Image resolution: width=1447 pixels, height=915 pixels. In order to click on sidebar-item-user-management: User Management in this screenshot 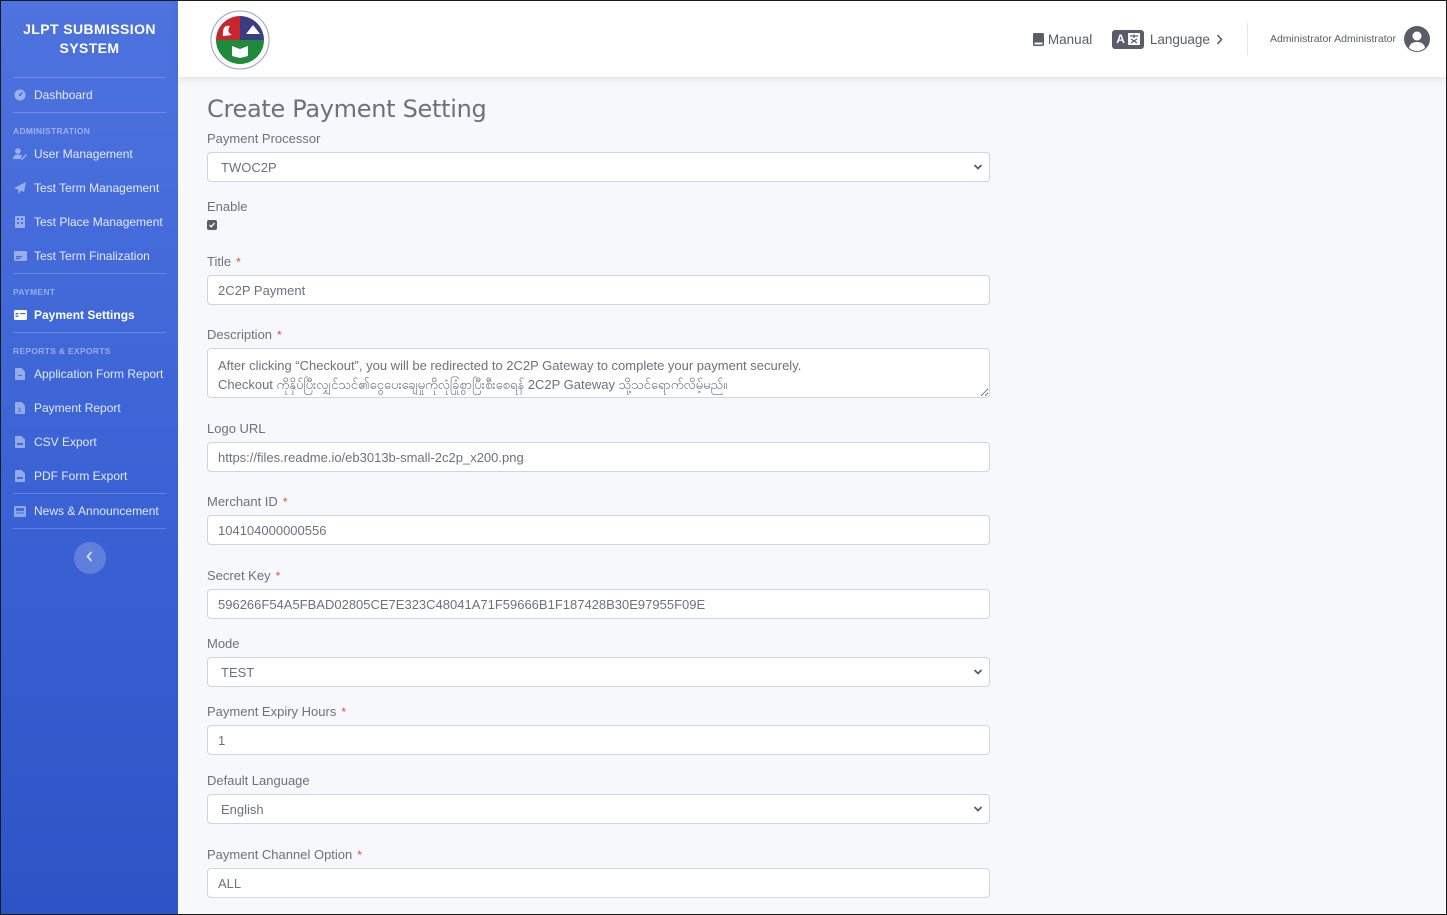, I will do `click(89, 154)`.